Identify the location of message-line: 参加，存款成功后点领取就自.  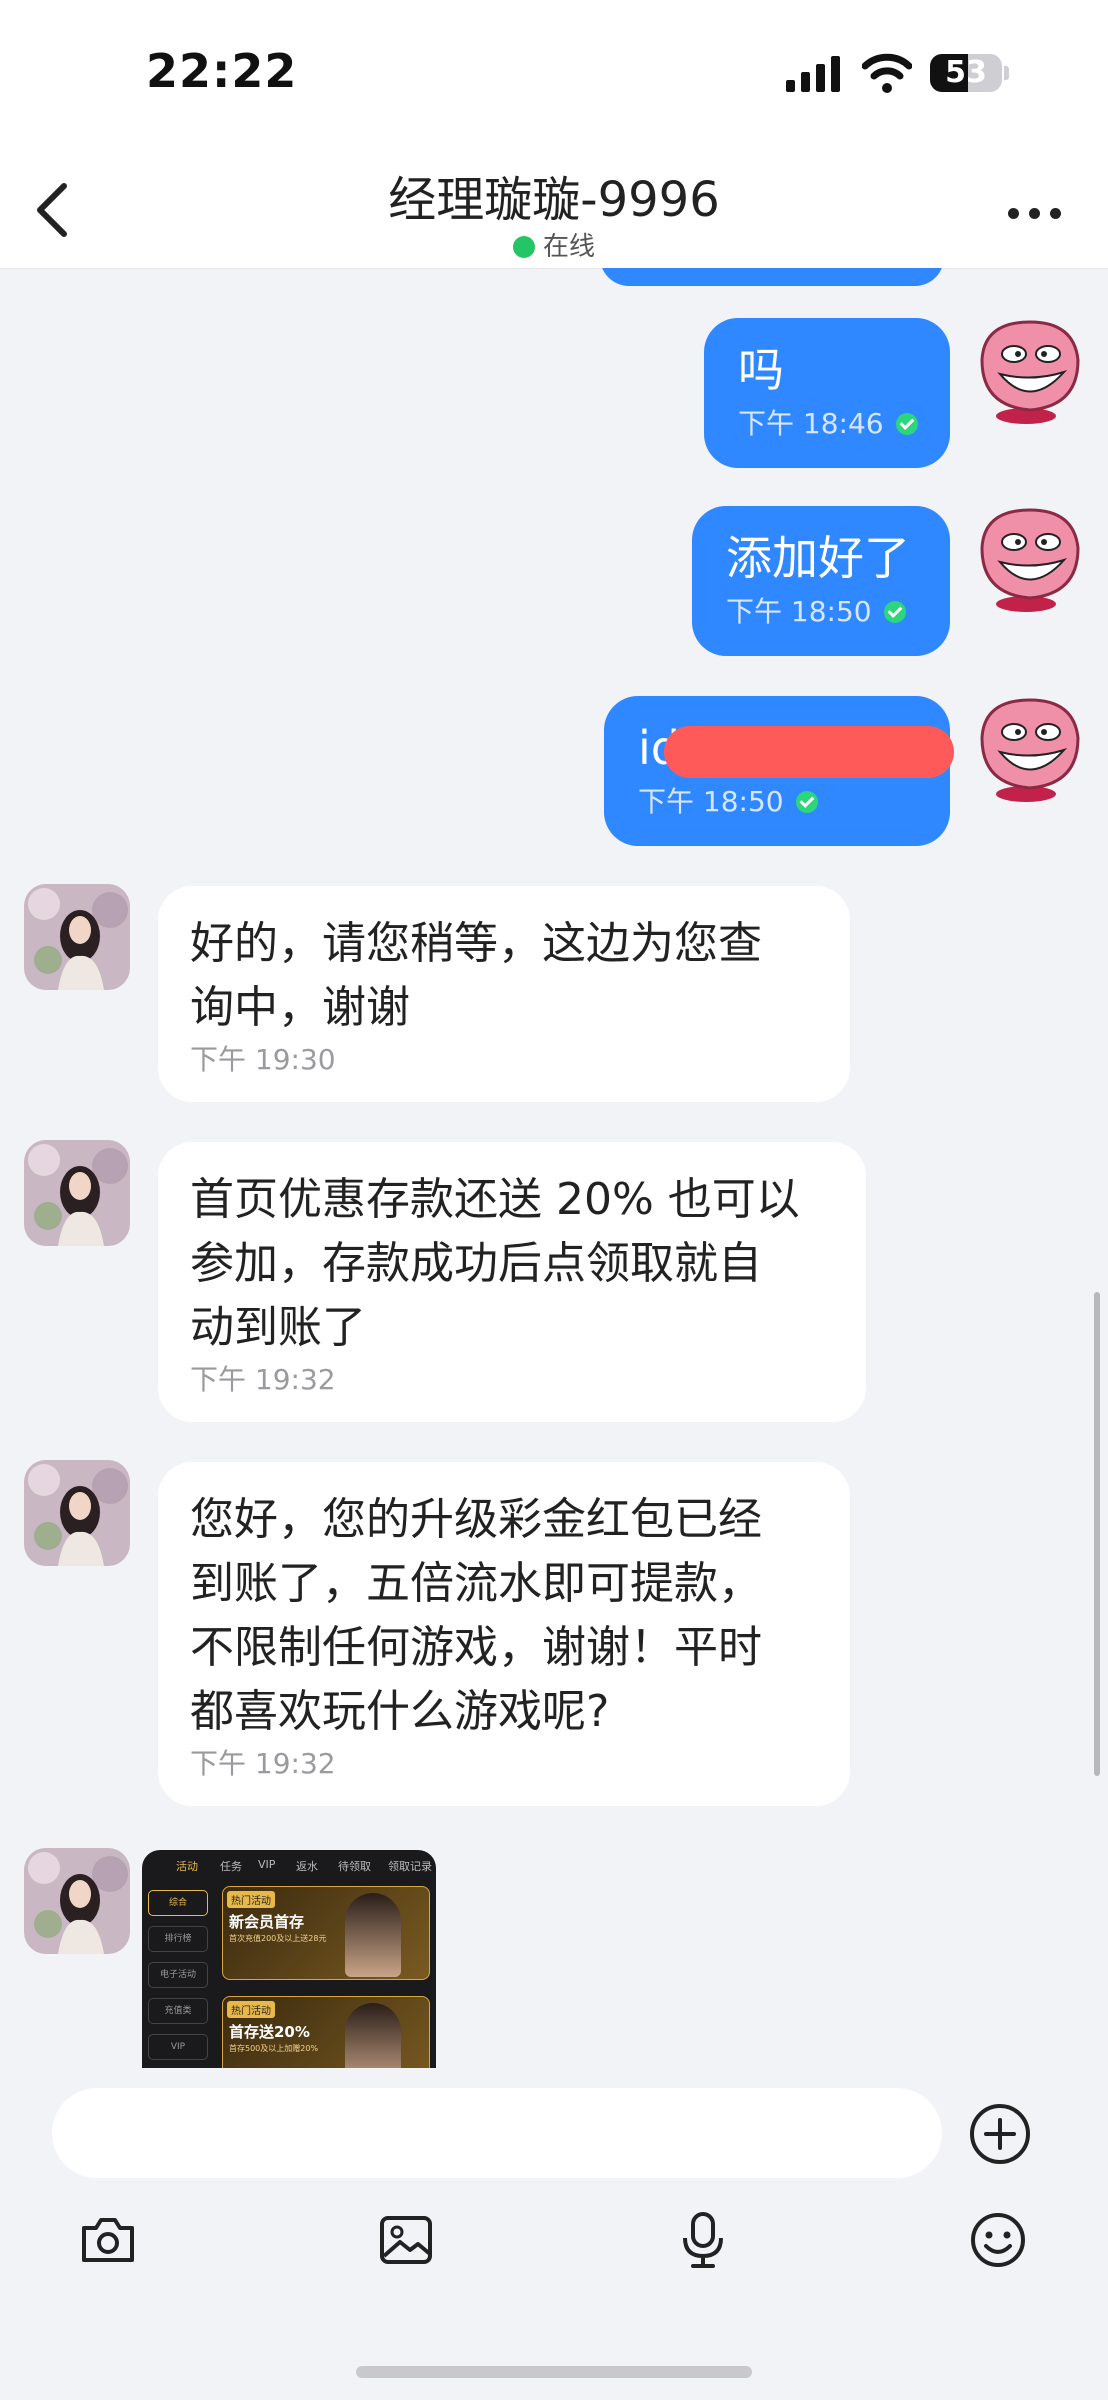
(476, 1263).